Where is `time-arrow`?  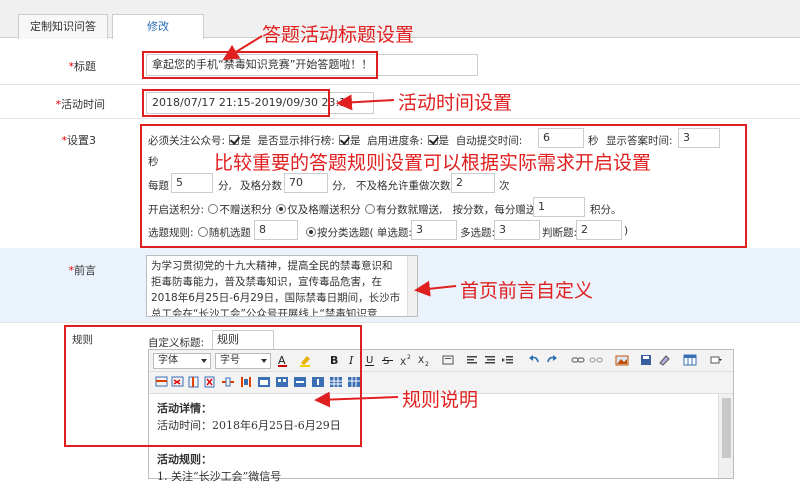 time-arrow is located at coordinates (365, 102).